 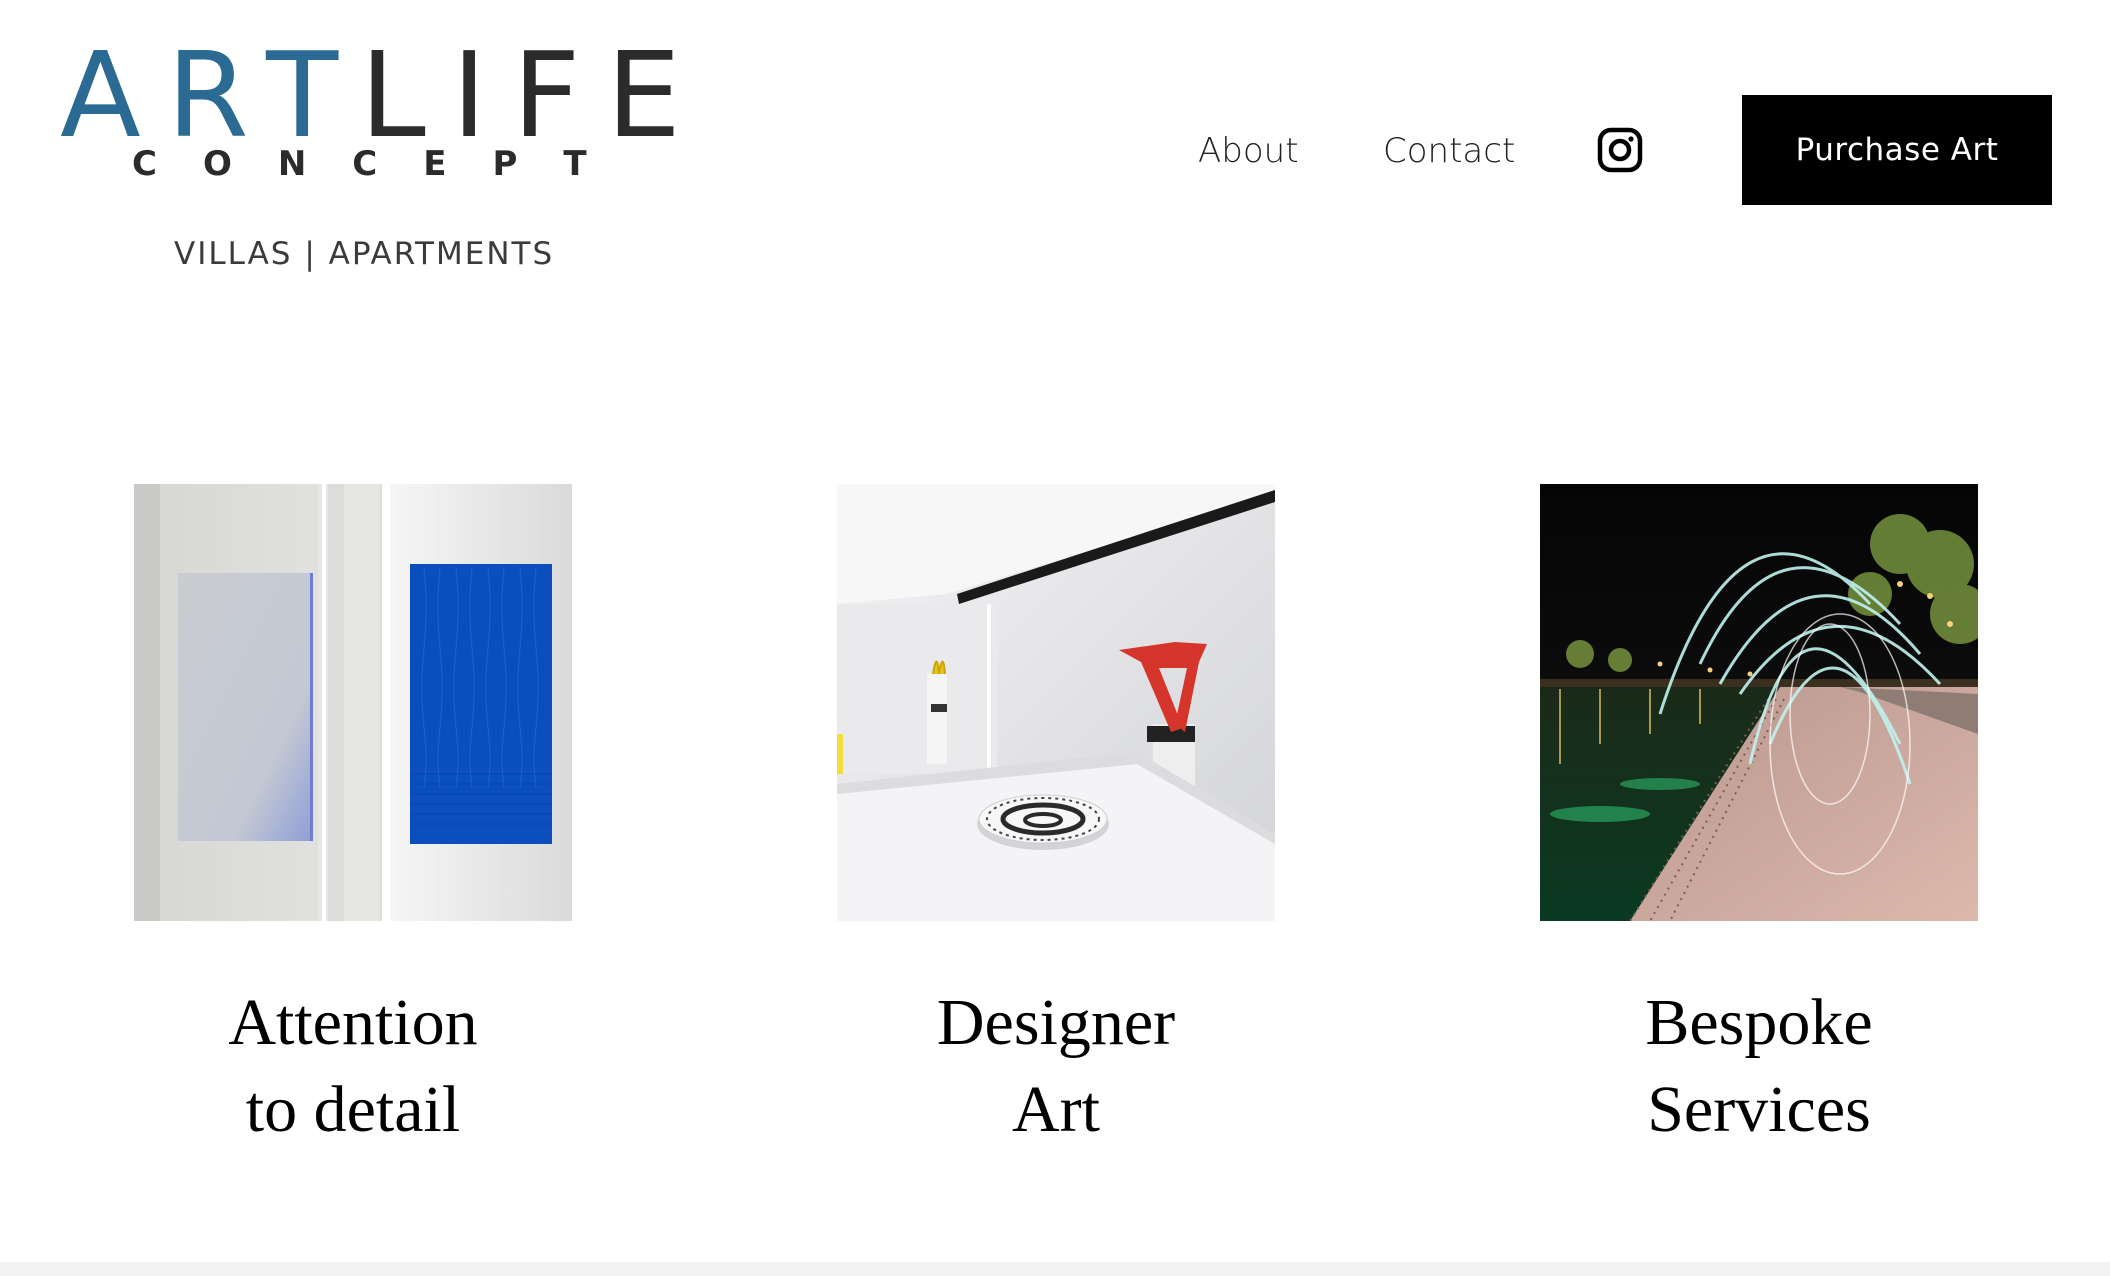 I want to click on brand-logo: ART LIFE CONCEPT VILLAS | APARTMENTS, so click(x=370, y=151).